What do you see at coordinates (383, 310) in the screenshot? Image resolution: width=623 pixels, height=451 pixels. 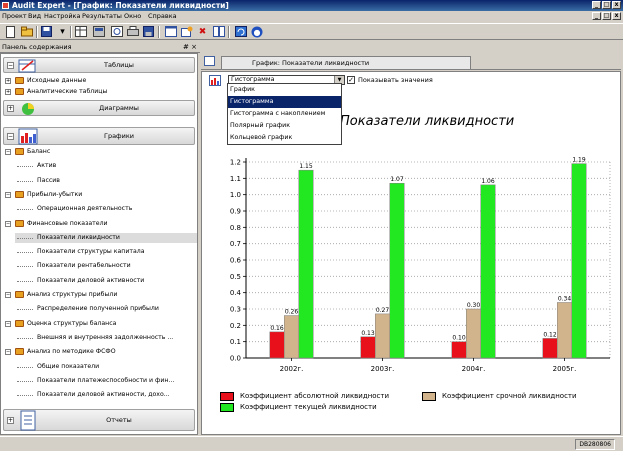 I see `bar-value-label: 0.27` at bounding box center [383, 310].